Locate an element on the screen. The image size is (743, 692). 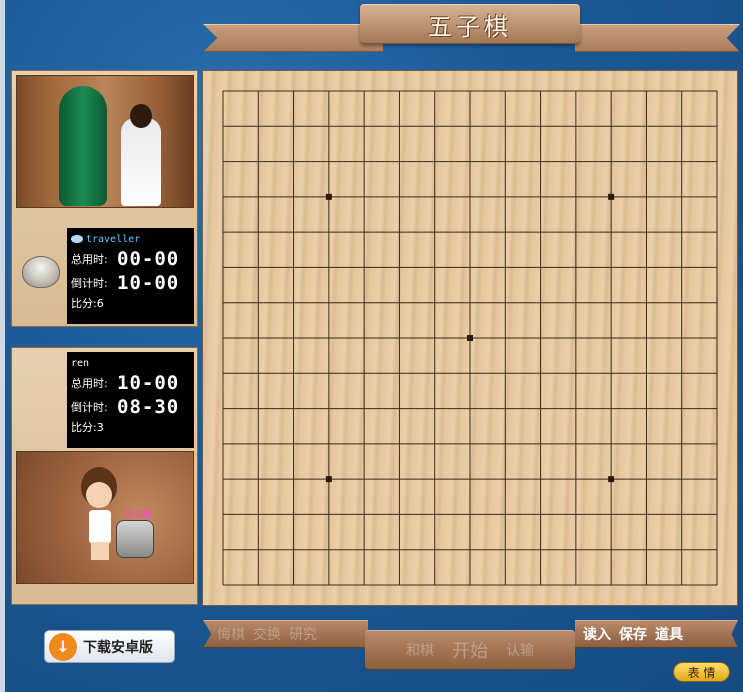
player1-countdown: 10-00 is located at coordinates (148, 283).